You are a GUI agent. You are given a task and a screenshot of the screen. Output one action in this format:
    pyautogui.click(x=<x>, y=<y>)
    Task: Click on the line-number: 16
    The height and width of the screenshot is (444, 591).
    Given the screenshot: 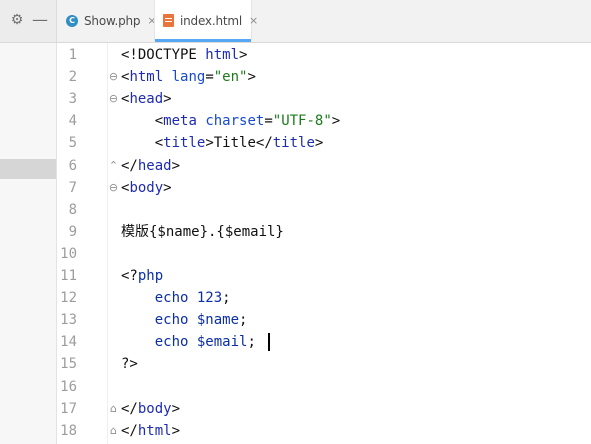 What is the action you would take?
    pyautogui.click(x=68, y=387)
    